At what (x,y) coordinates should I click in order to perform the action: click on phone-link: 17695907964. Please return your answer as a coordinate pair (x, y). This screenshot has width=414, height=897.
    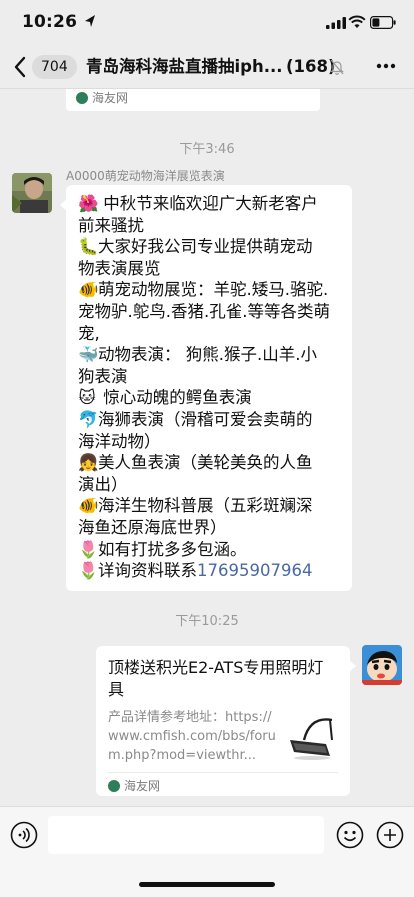
    Looking at the image, I should click on (254, 570).